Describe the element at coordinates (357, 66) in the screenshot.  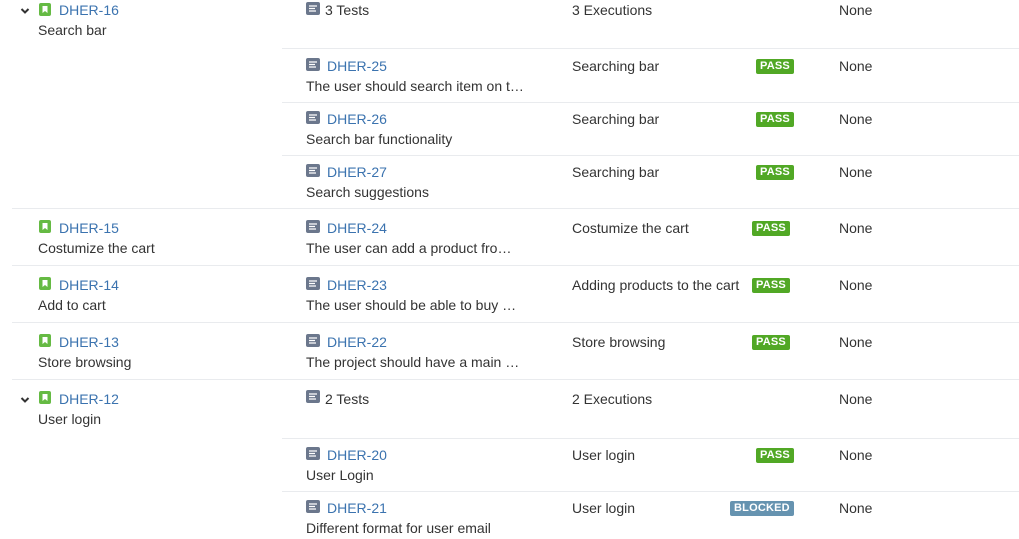
I see `test-key: DHER-25` at that location.